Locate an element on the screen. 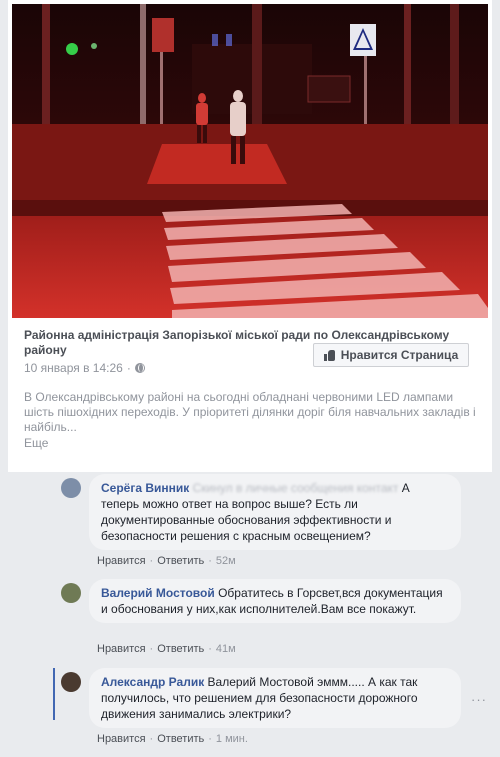  comment-author: Валерий Мостовой is located at coordinates (158, 593).